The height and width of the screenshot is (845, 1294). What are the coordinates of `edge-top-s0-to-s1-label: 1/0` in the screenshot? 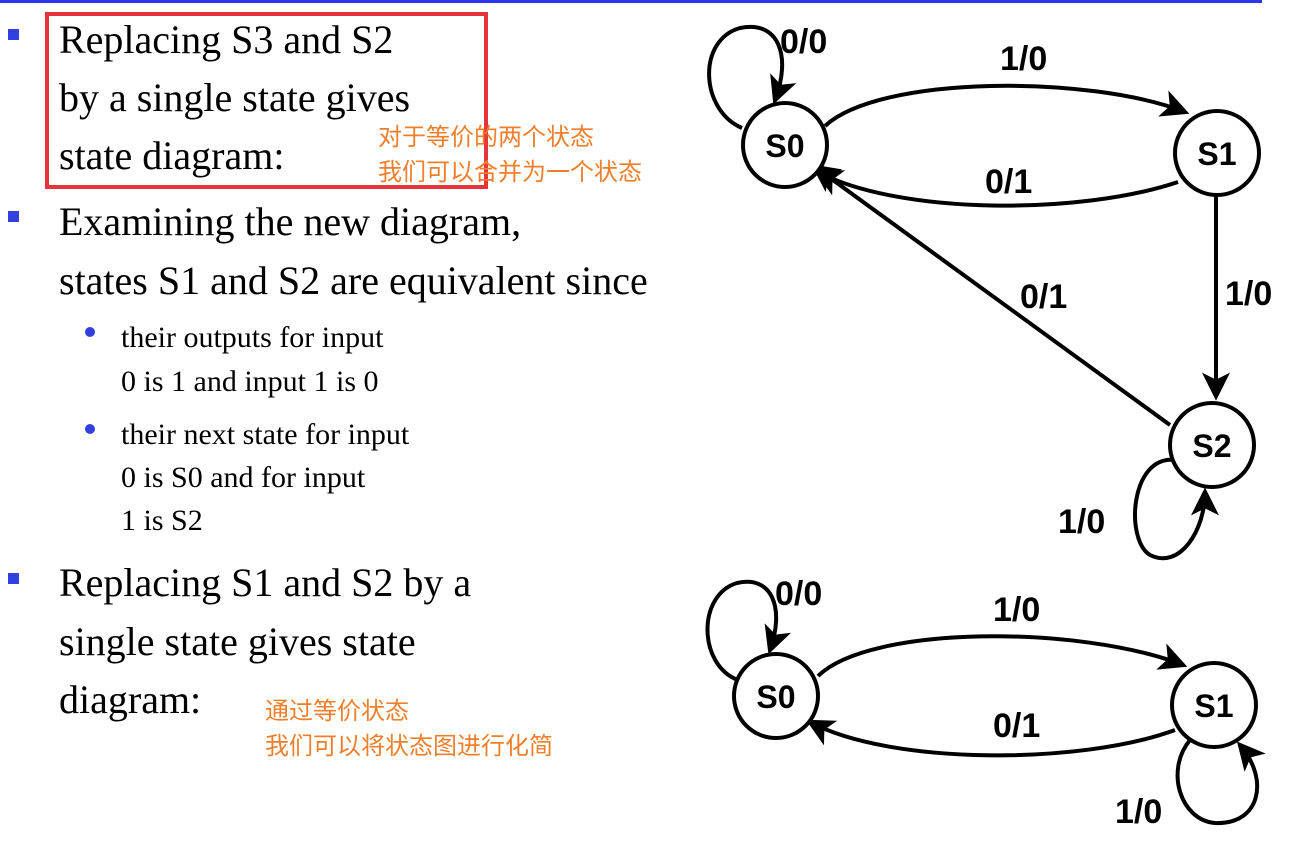 It's located at (1023, 59).